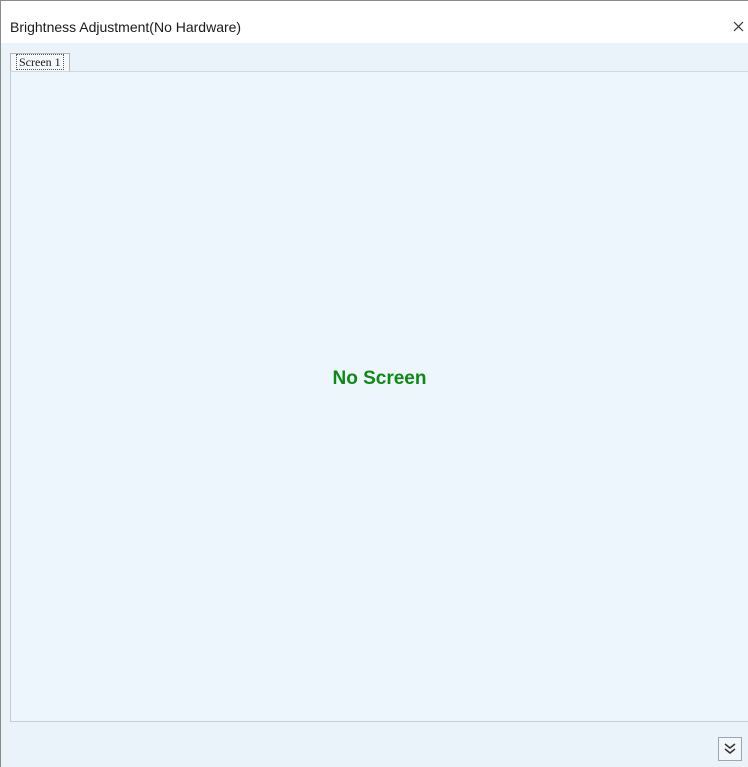 This screenshot has width=748, height=767. What do you see at coordinates (379, 378) in the screenshot?
I see `no-screen-message: No Screen` at bounding box center [379, 378].